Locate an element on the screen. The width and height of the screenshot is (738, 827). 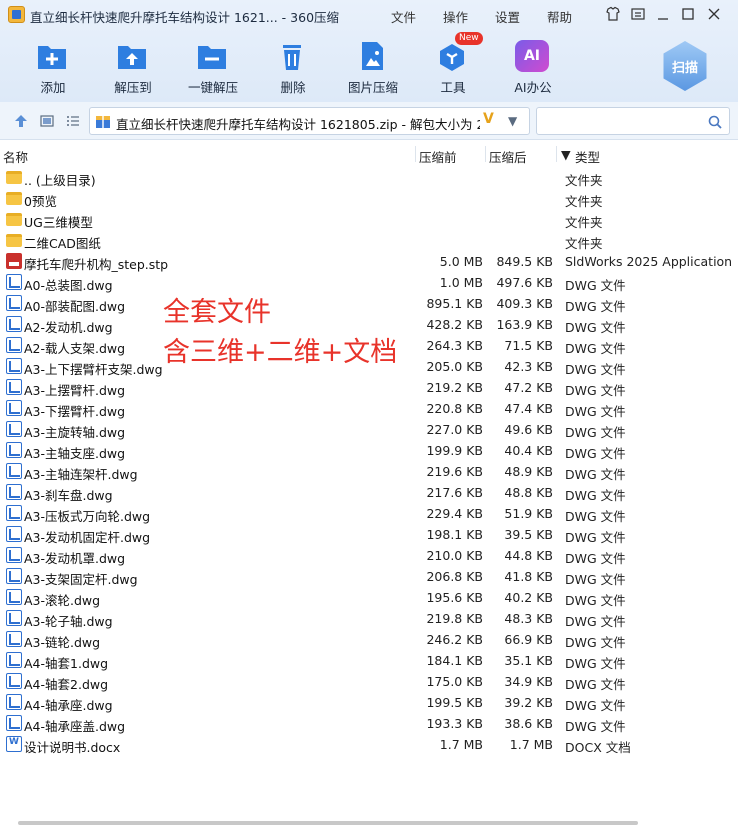
file-row: 设计说明书.docx 1.7 MB 1.7 MB DOCX 文档 is located at coordinates (369, 744).